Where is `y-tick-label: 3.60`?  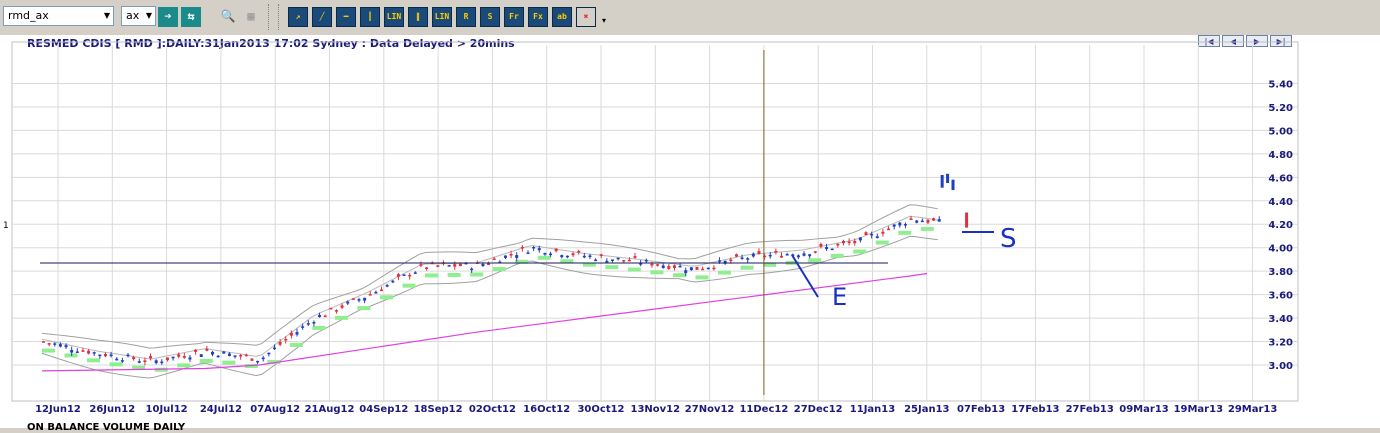 y-tick-label: 3.60 is located at coordinates (1280, 296).